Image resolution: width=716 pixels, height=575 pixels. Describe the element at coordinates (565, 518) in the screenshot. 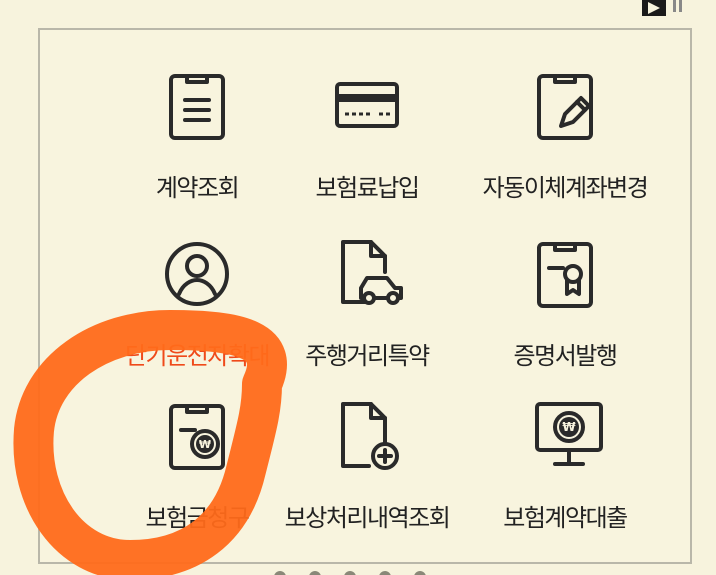

I see `menu-item-label: 보험계약대출` at that location.